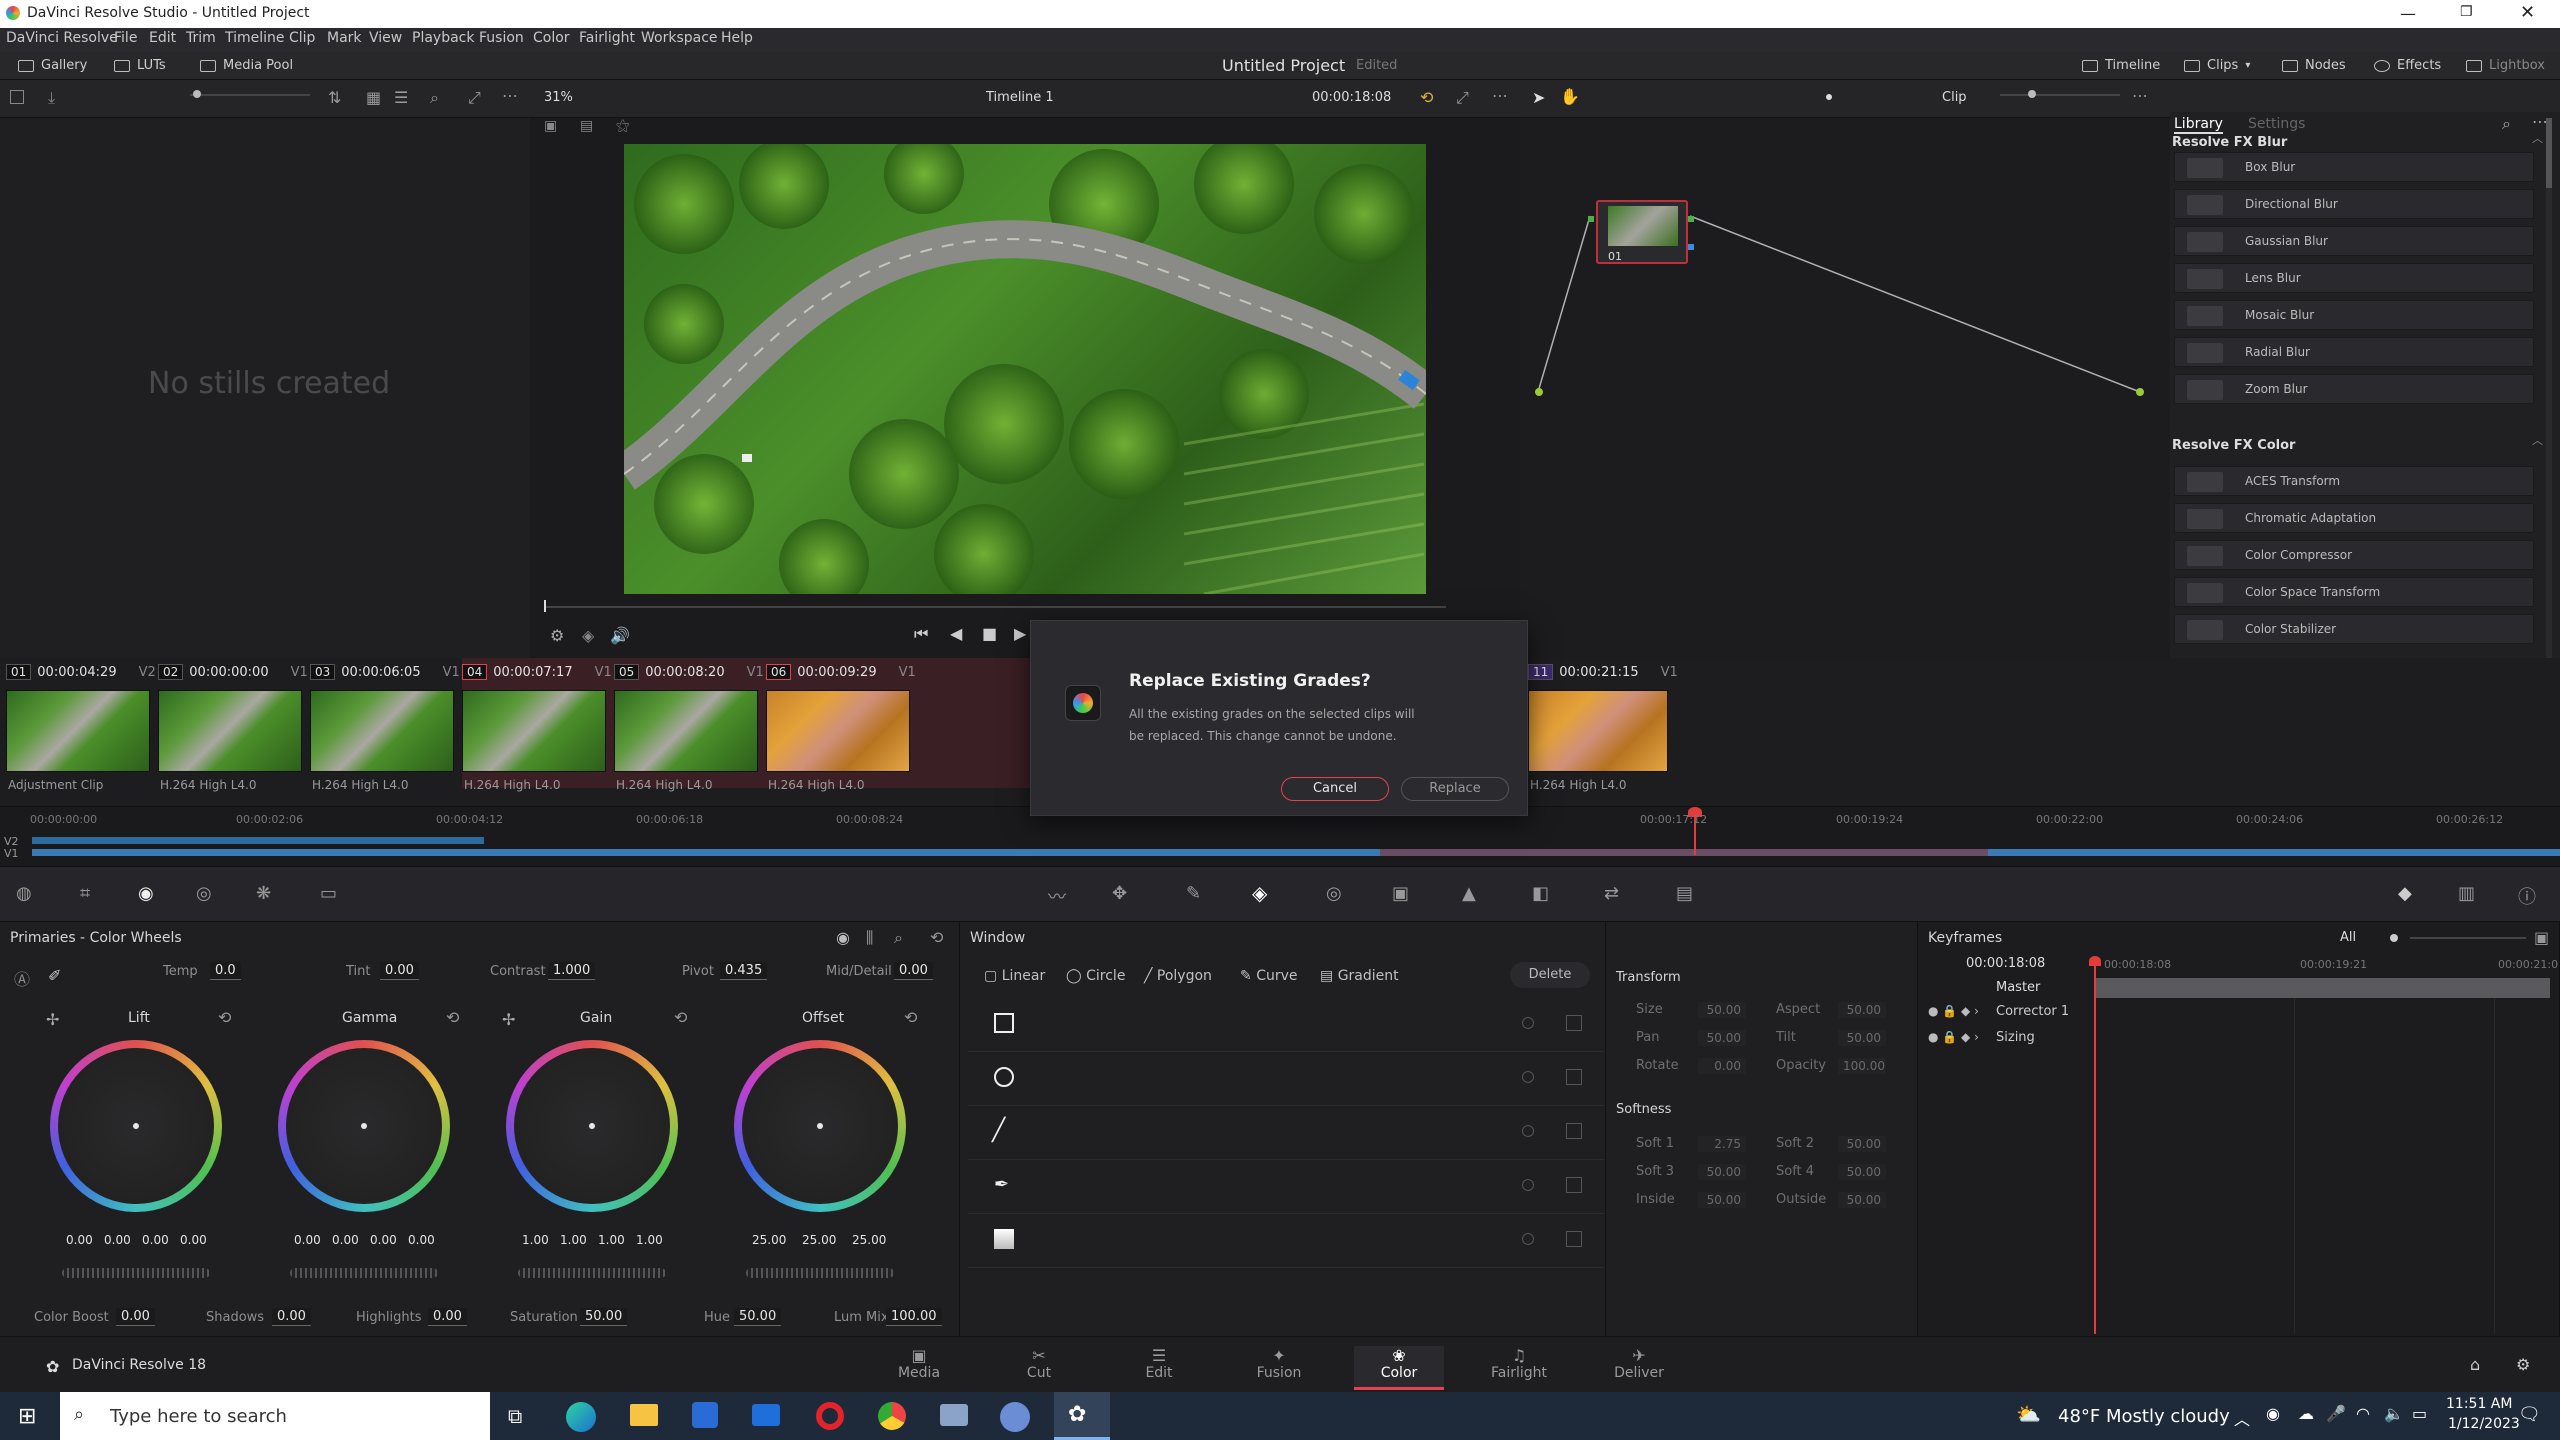  What do you see at coordinates (434, 98) in the screenshot?
I see `search-icon: ⌕` at bounding box center [434, 98].